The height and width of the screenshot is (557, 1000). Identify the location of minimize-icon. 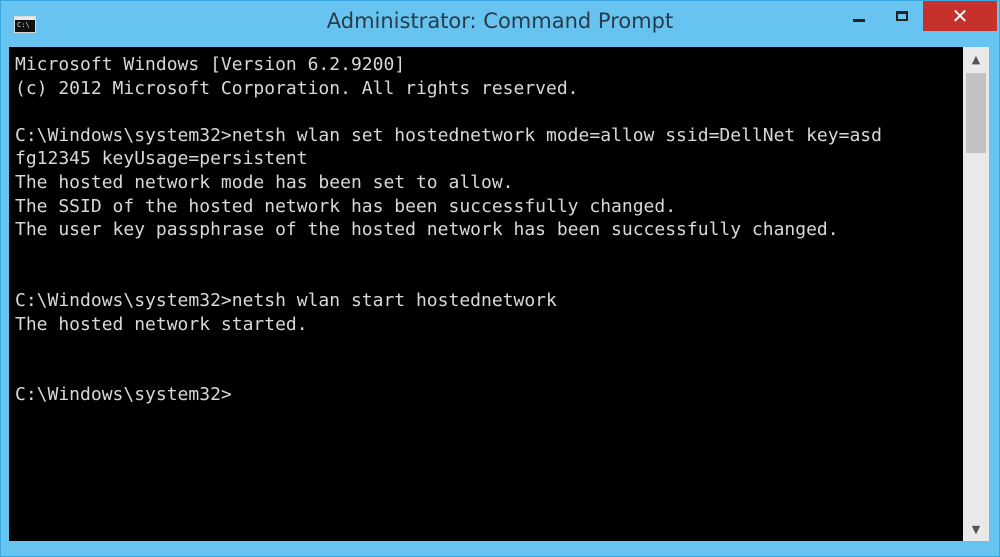
(859, 20).